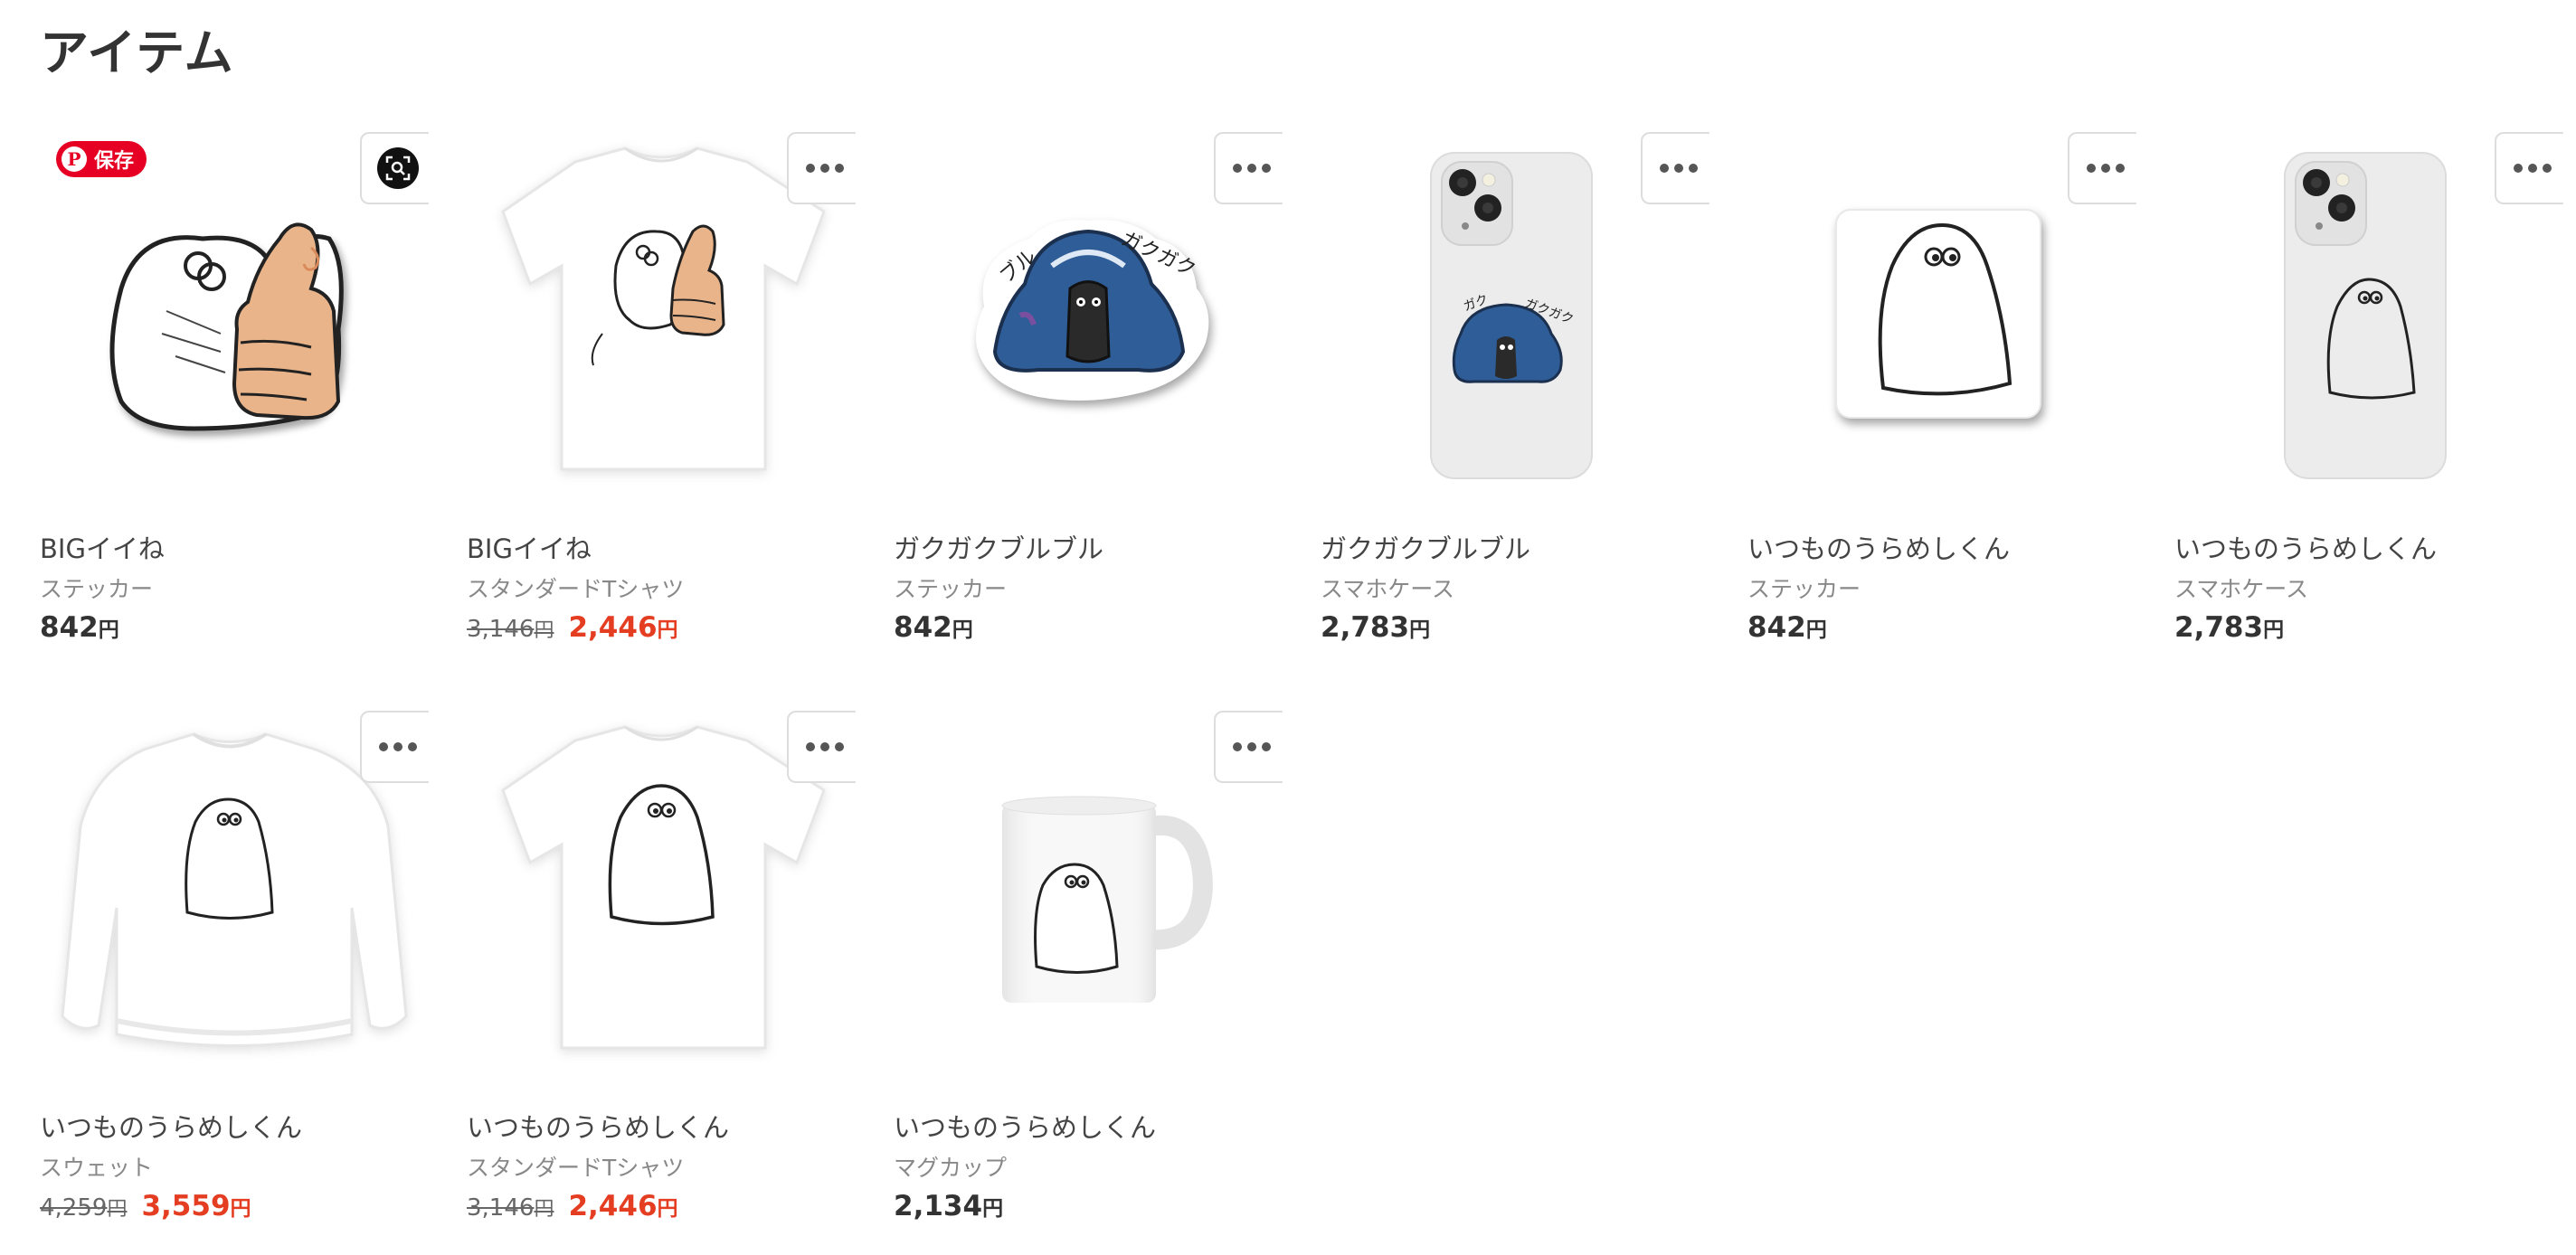 The image size is (2576, 1255). Describe the element at coordinates (97, 1168) in the screenshot. I see `product-type: スウェット` at that location.